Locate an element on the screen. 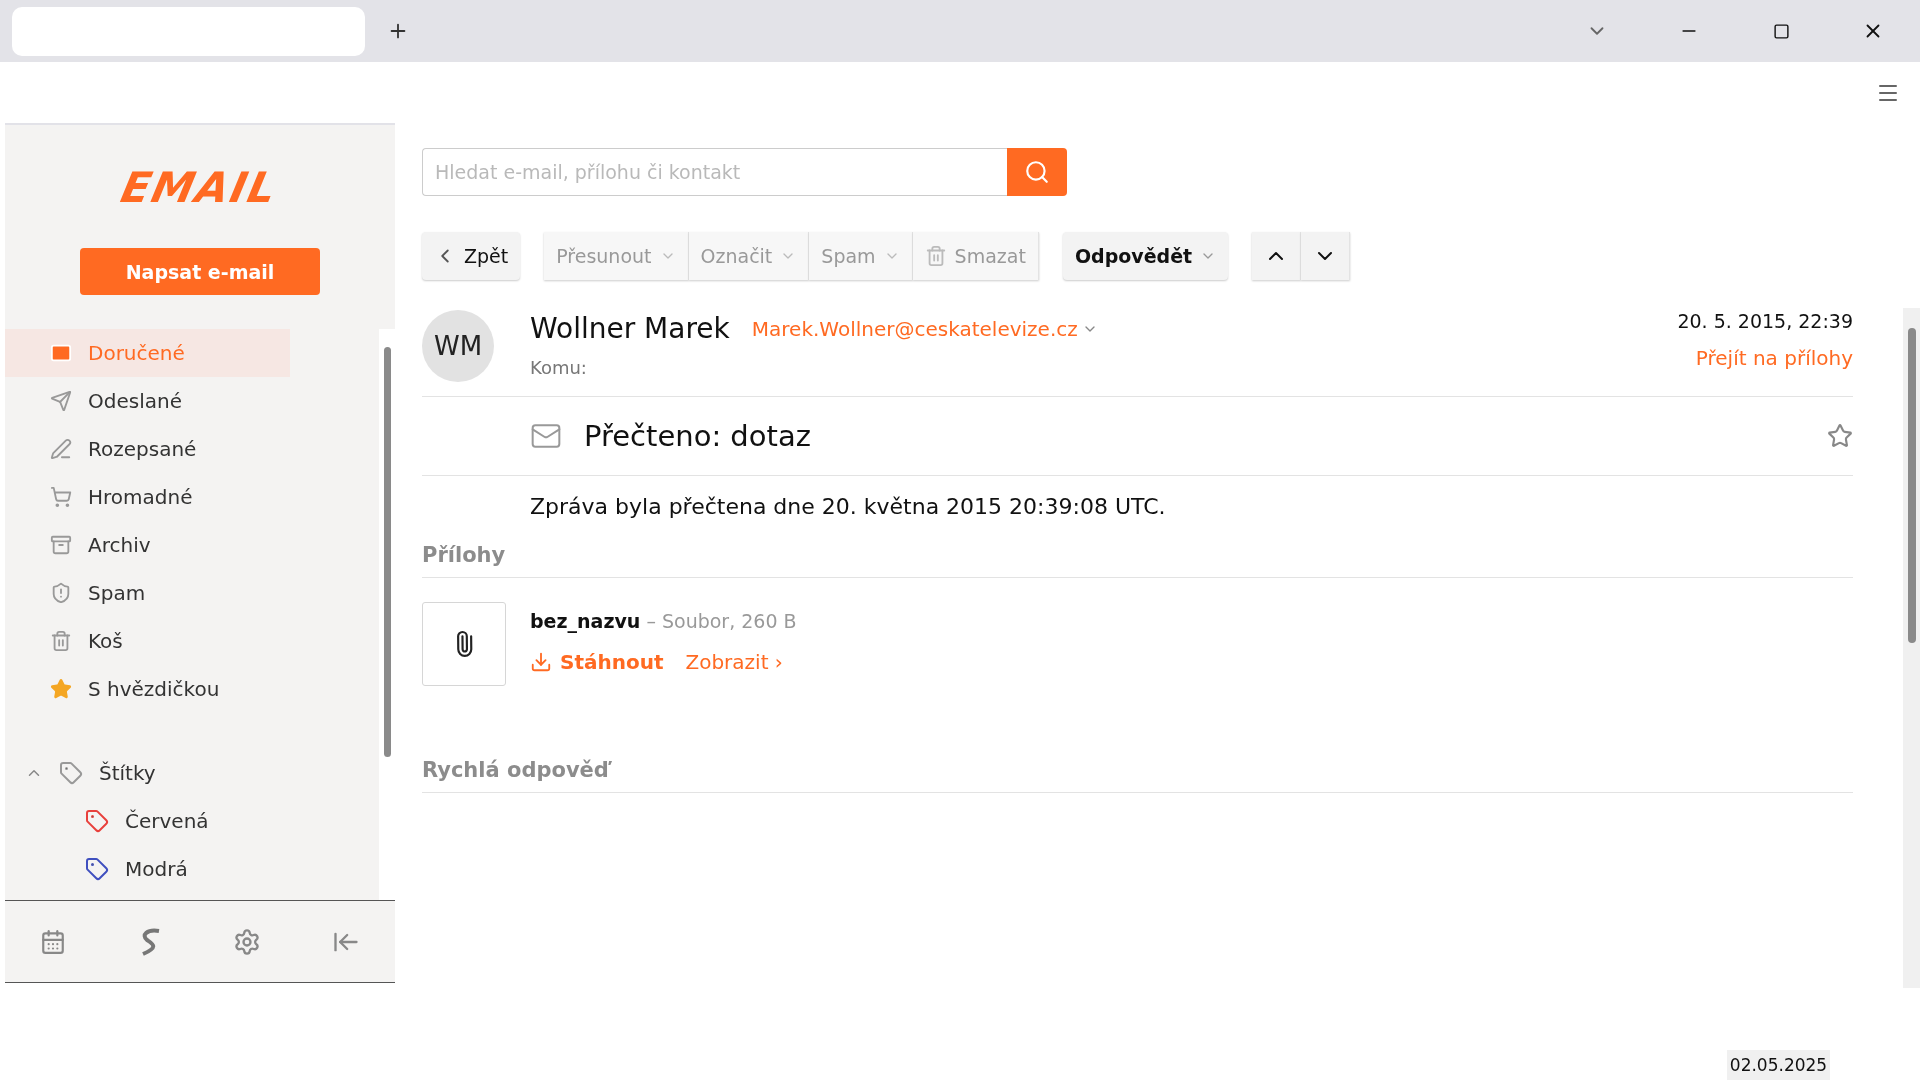 The width and height of the screenshot is (1920, 1087). message-subject: Přečteno: dotaz is located at coordinates (698, 436).